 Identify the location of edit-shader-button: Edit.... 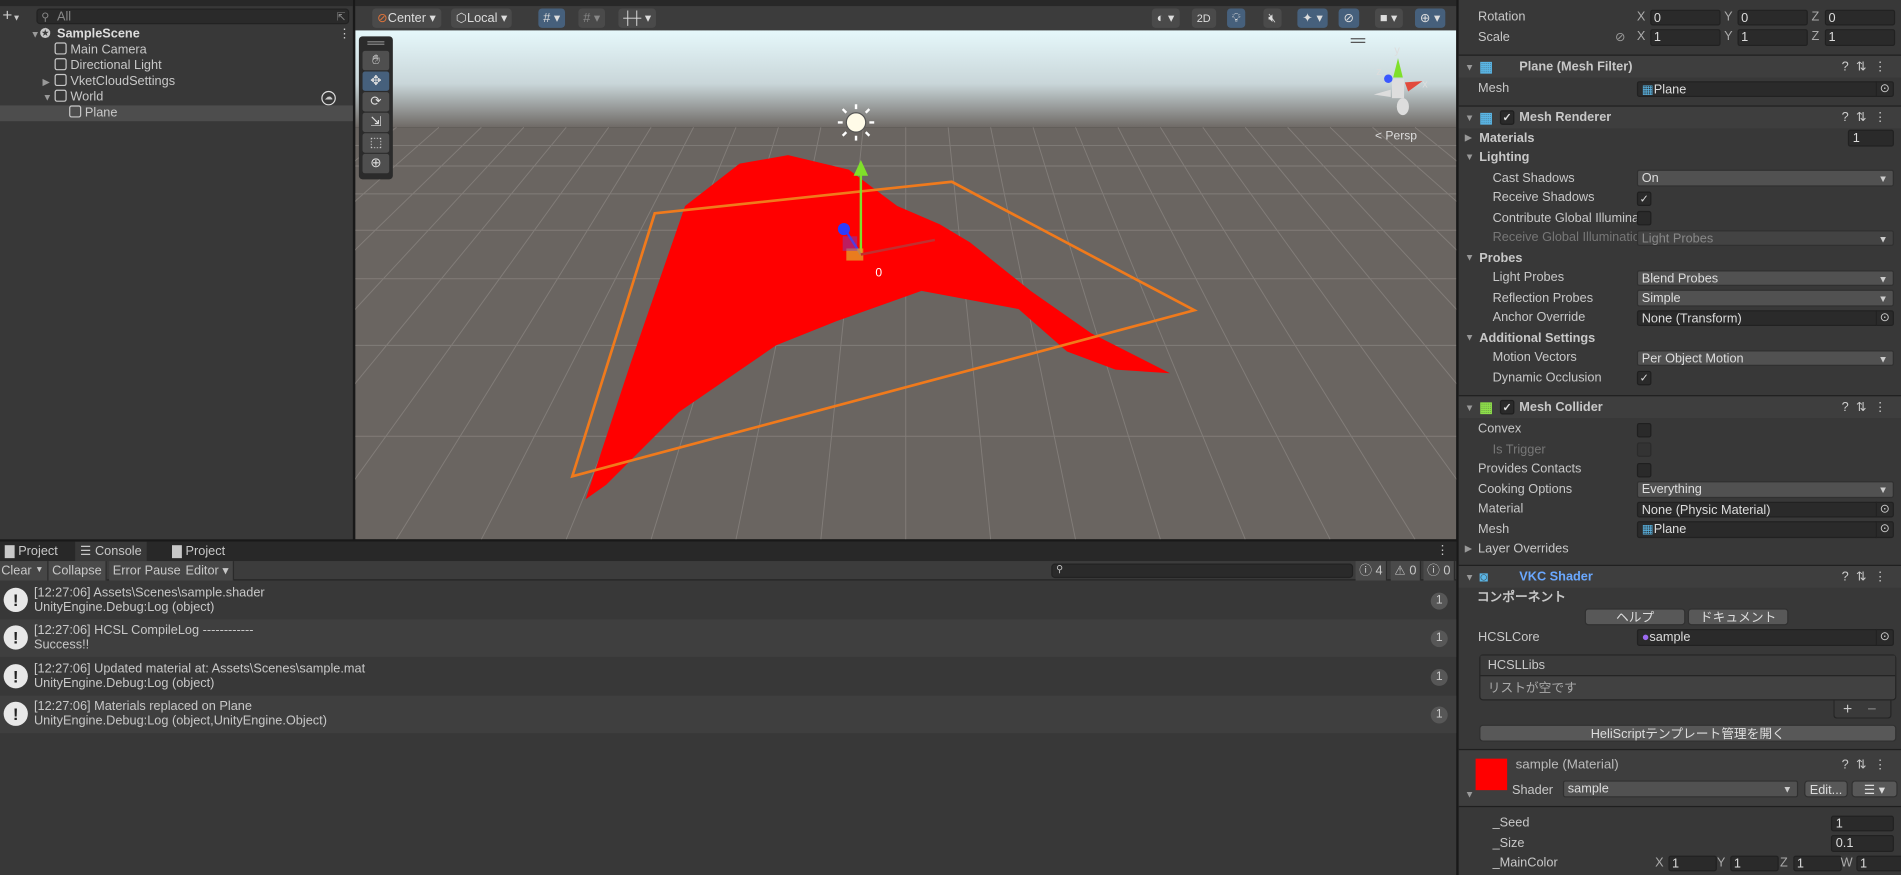
(1826, 789).